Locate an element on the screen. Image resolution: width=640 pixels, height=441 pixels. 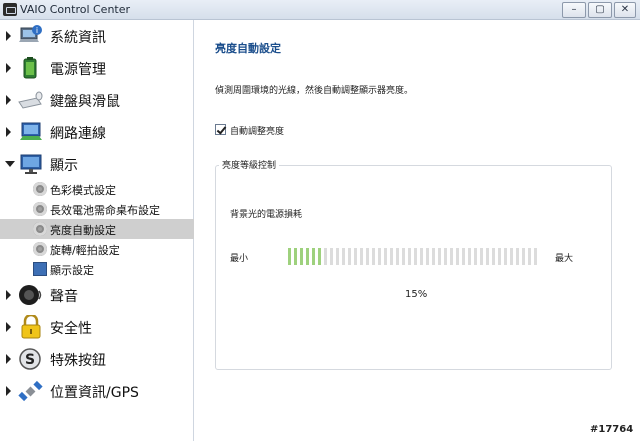
sidebar-item-special-buttons: S 特殊按鈕 is located at coordinates (97, 359).